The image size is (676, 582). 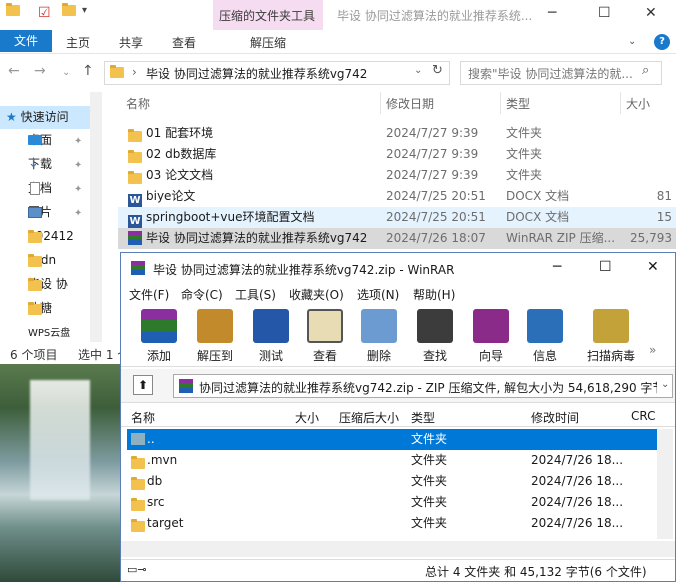 I want to click on menu-tools: 工具(S), so click(x=255, y=294).